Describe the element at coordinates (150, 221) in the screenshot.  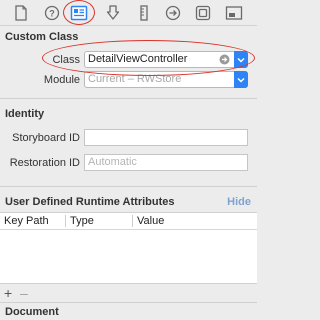
I see `column-header-value: Value` at that location.